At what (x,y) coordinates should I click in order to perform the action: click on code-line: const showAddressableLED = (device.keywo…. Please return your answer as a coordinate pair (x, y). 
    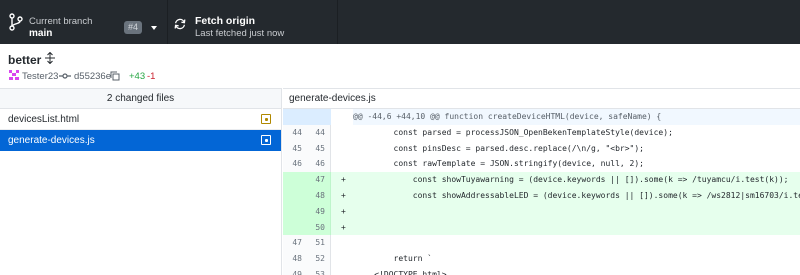
    Looking at the image, I should click on (577, 195).